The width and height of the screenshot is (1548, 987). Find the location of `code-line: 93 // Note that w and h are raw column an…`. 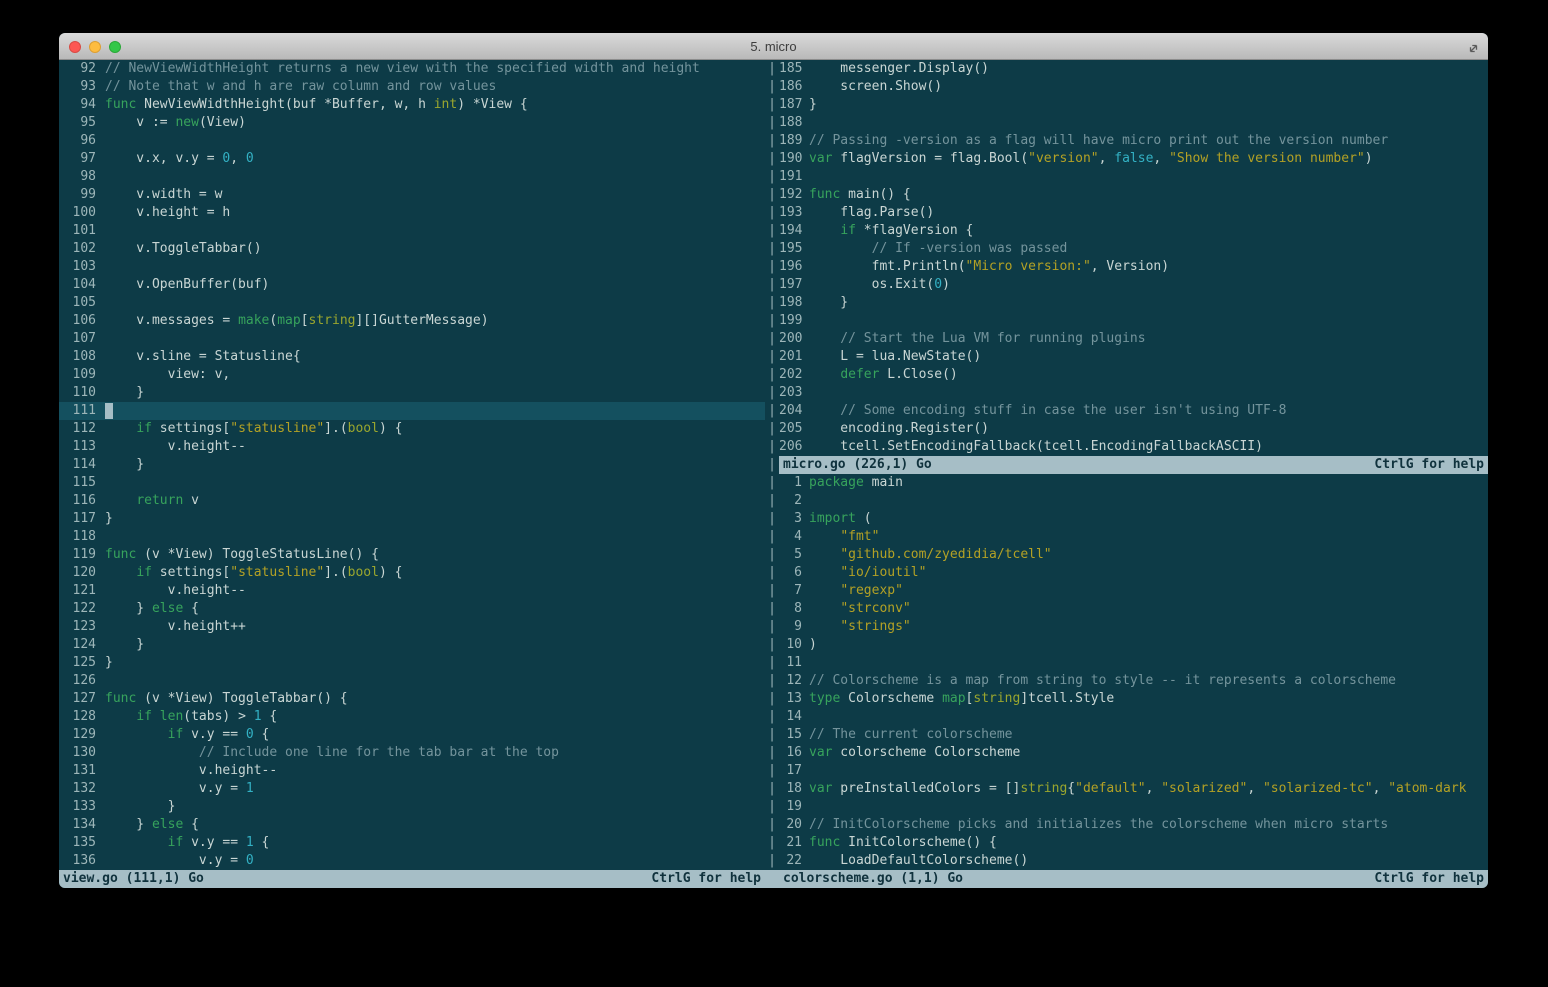

code-line: 93 // Note that w and h are raw column an… is located at coordinates (412, 87).